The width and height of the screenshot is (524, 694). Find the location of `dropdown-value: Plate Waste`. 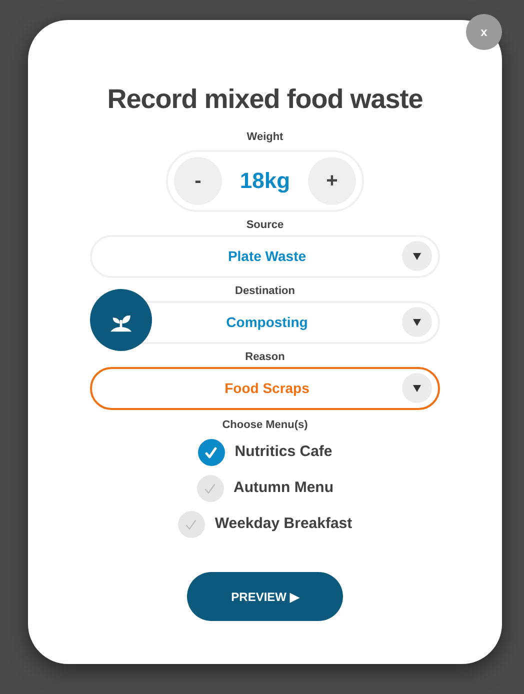

dropdown-value: Plate Waste is located at coordinates (267, 256).